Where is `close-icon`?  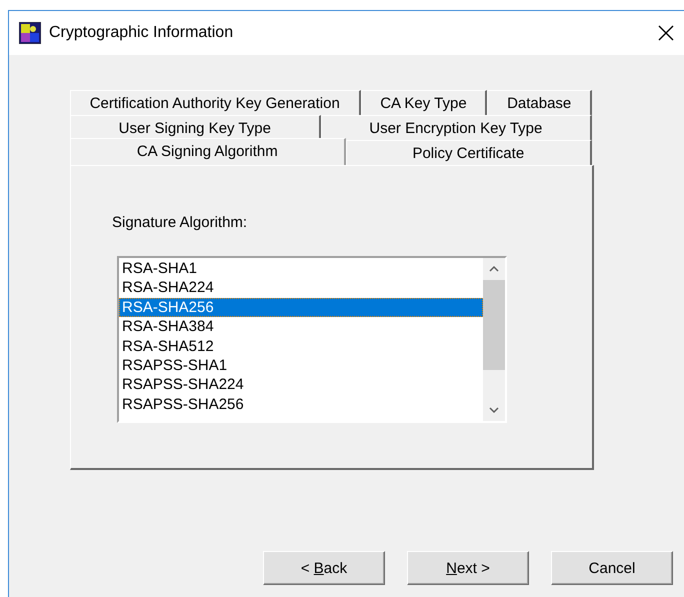
close-icon is located at coordinates (666, 33).